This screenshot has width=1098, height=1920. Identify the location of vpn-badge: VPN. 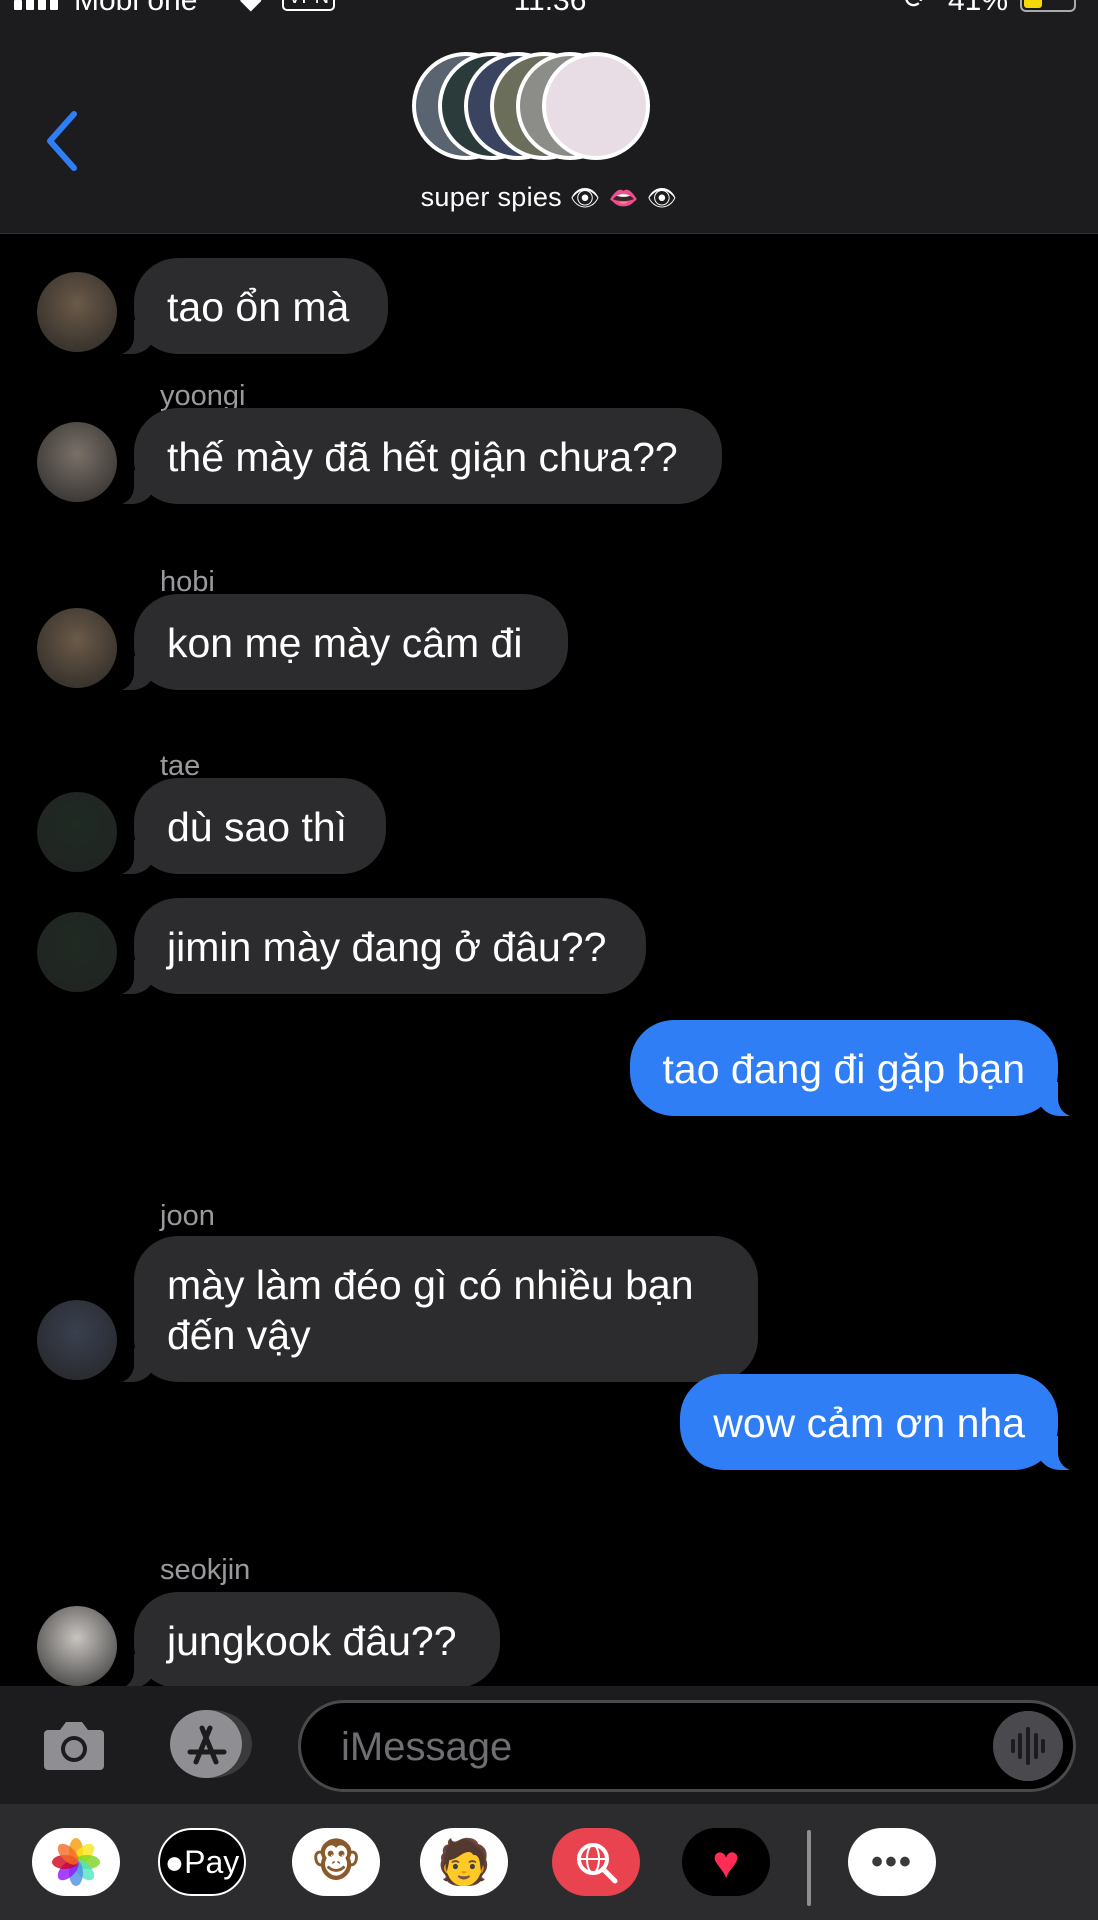
(309, 5).